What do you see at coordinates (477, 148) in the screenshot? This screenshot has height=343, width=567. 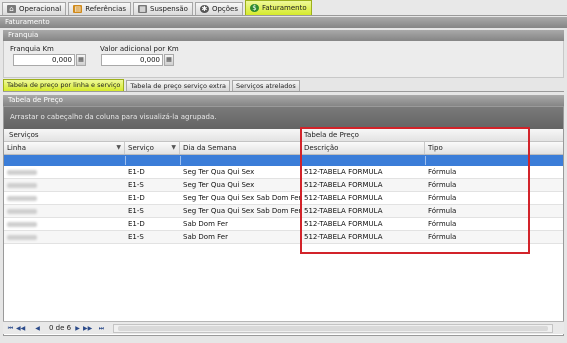 I see `column-header-tipo: Tipo` at bounding box center [477, 148].